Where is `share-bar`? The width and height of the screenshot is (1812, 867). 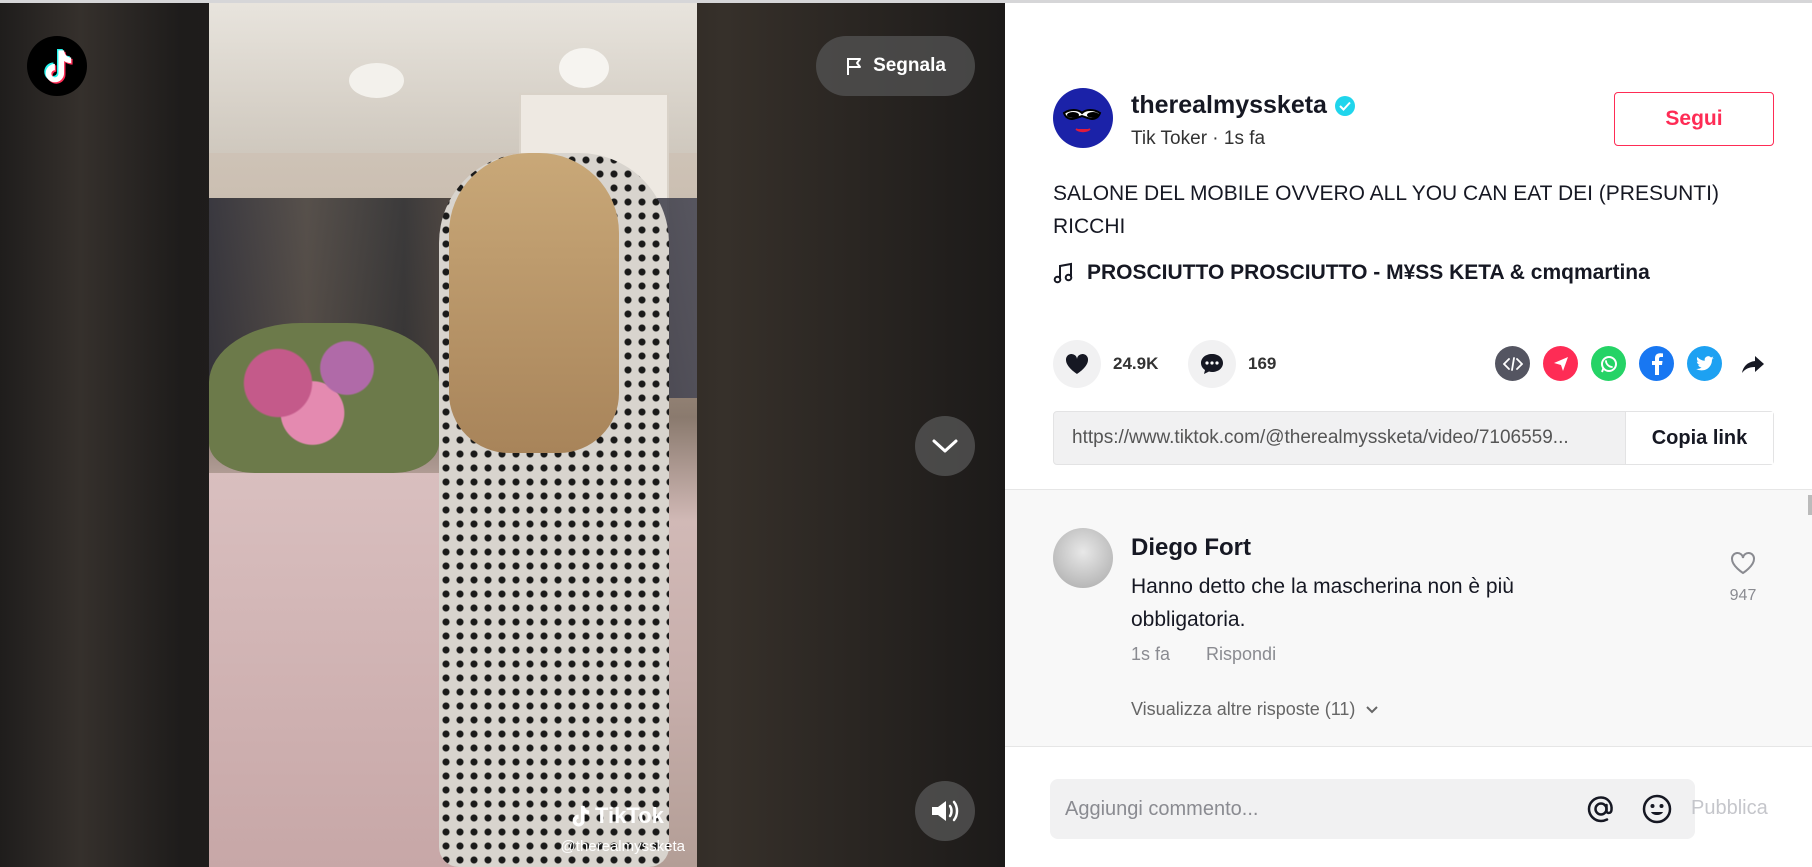
share-bar is located at coordinates (1632, 363).